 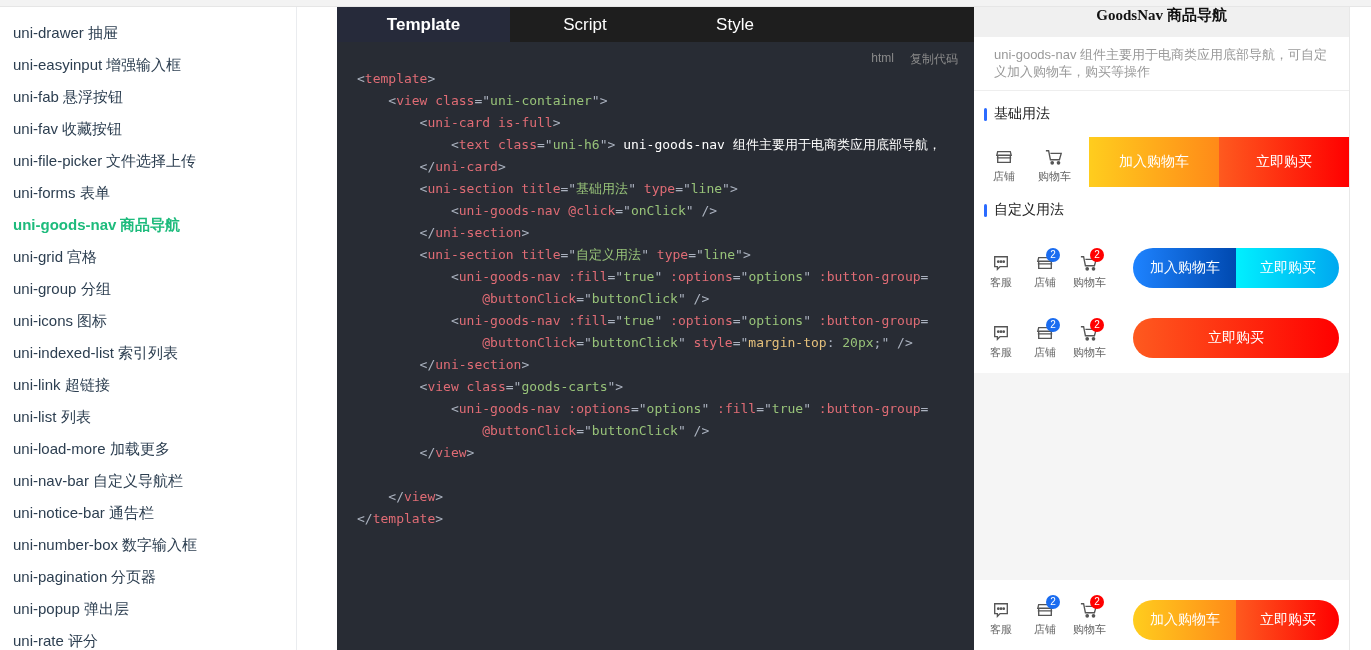 What do you see at coordinates (882, 59) in the screenshot?
I see `language-label: html` at bounding box center [882, 59].